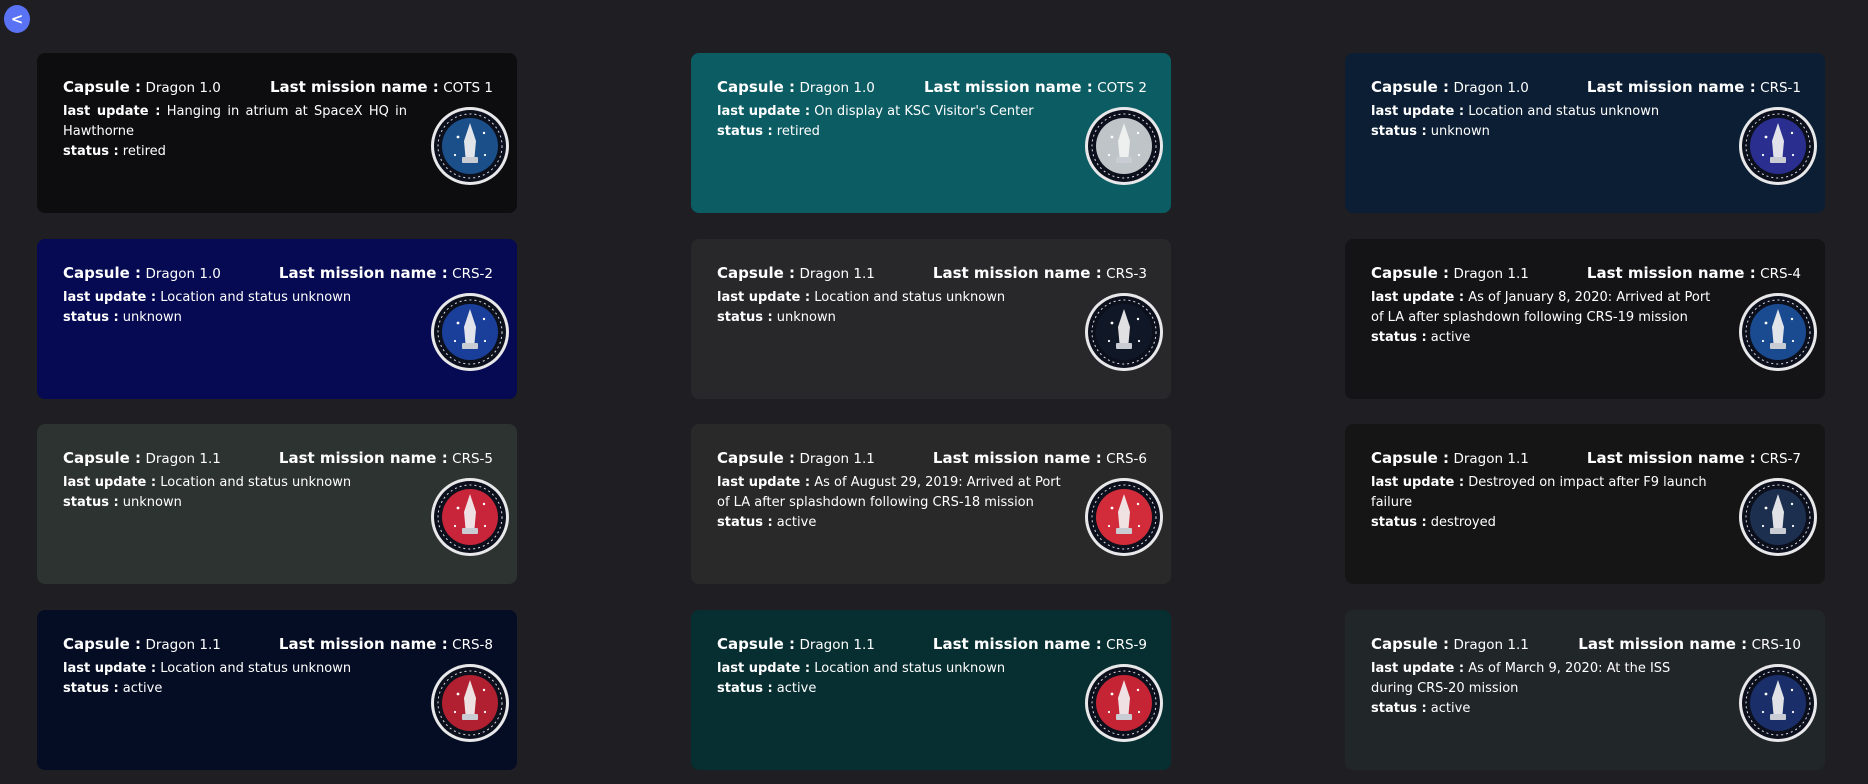 This screenshot has width=1868, height=784. I want to click on last-mission: Last mission name : COTS 1, so click(381, 87).